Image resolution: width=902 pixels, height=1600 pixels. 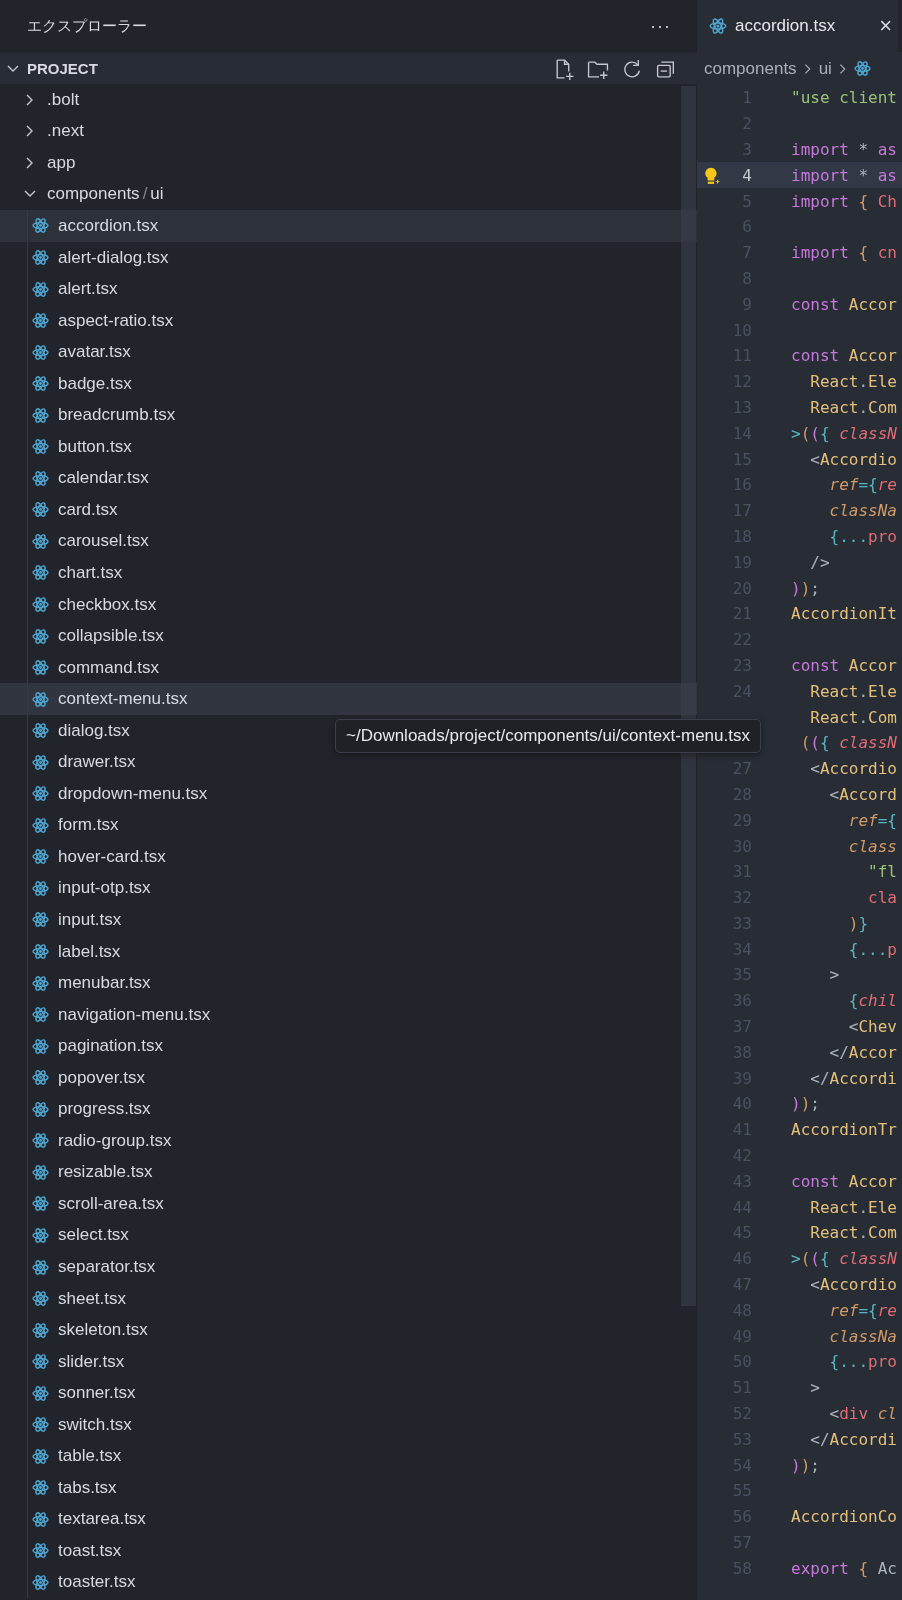 I want to click on file-label: slider.tsx, so click(x=91, y=1361).